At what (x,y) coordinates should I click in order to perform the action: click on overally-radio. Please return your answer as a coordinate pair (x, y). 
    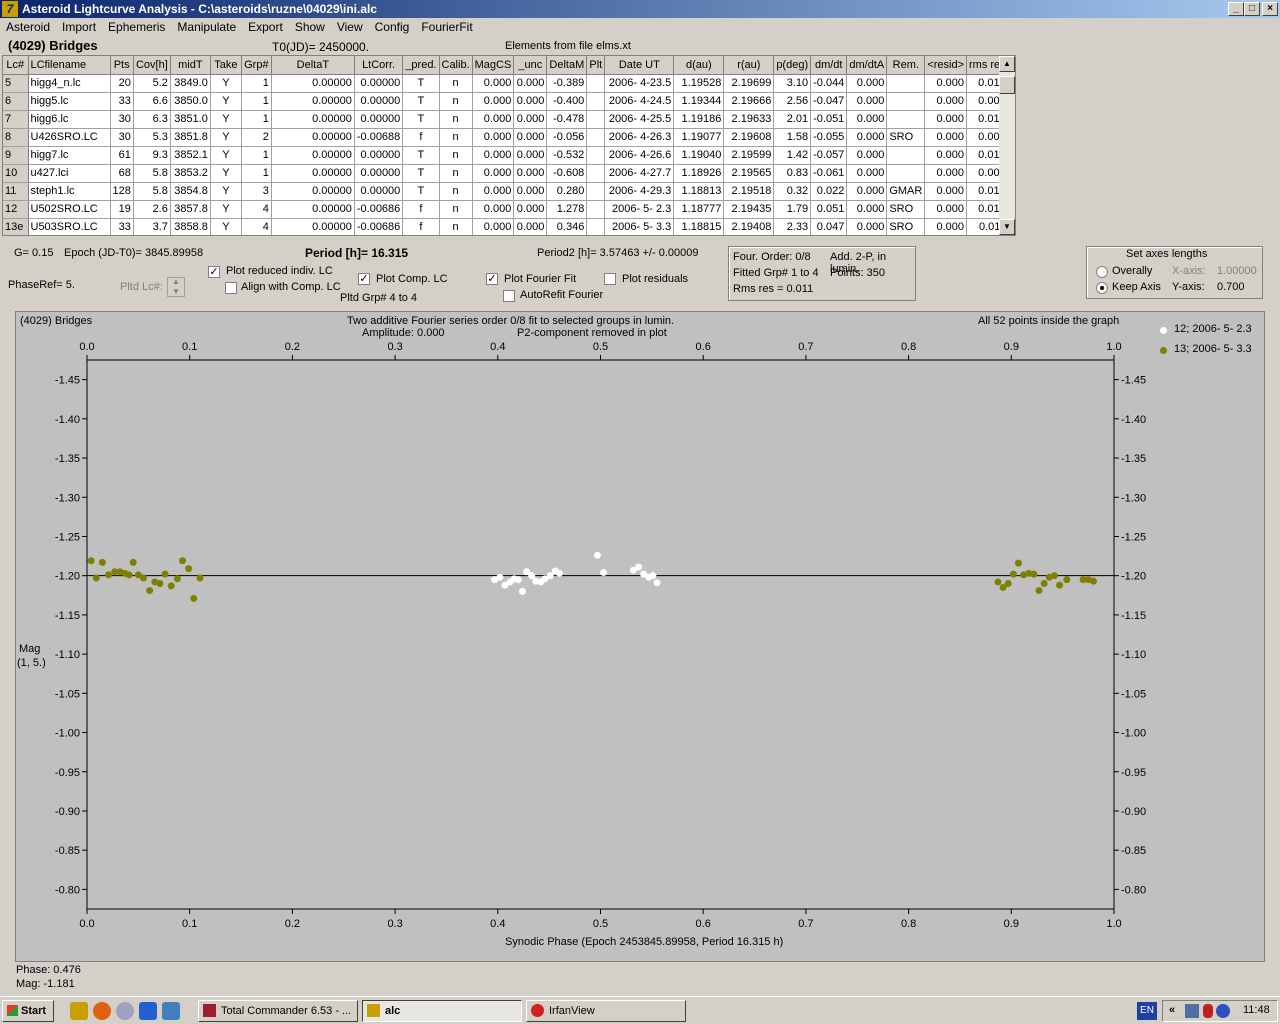
    Looking at the image, I should click on (1102, 272).